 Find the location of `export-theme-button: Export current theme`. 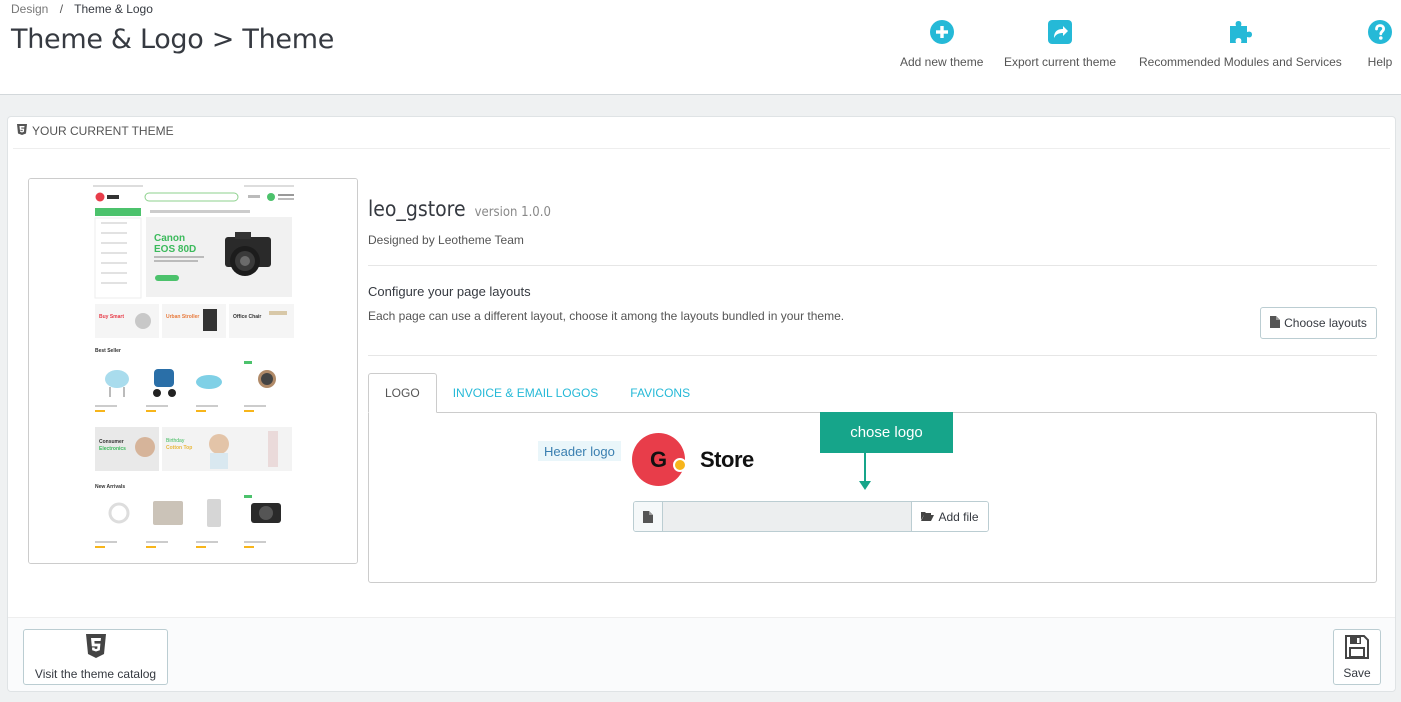

export-theme-button: Export current theme is located at coordinates (1060, 46).